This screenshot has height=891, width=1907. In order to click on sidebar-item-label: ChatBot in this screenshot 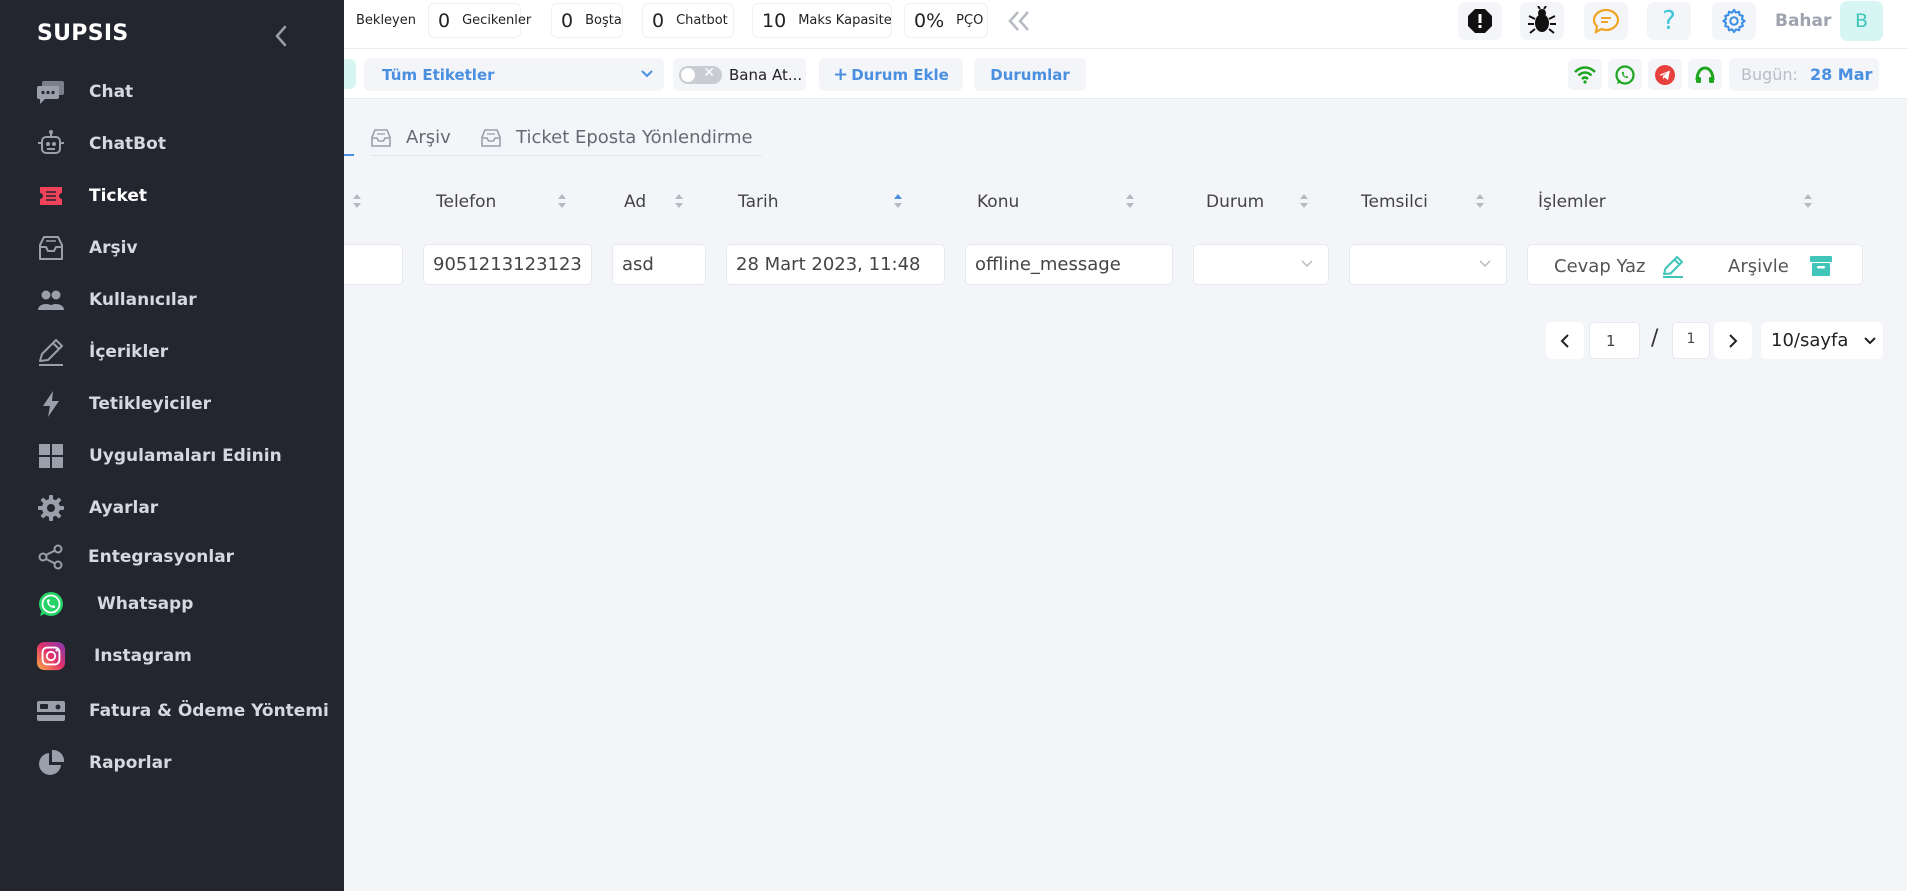, I will do `click(127, 144)`.